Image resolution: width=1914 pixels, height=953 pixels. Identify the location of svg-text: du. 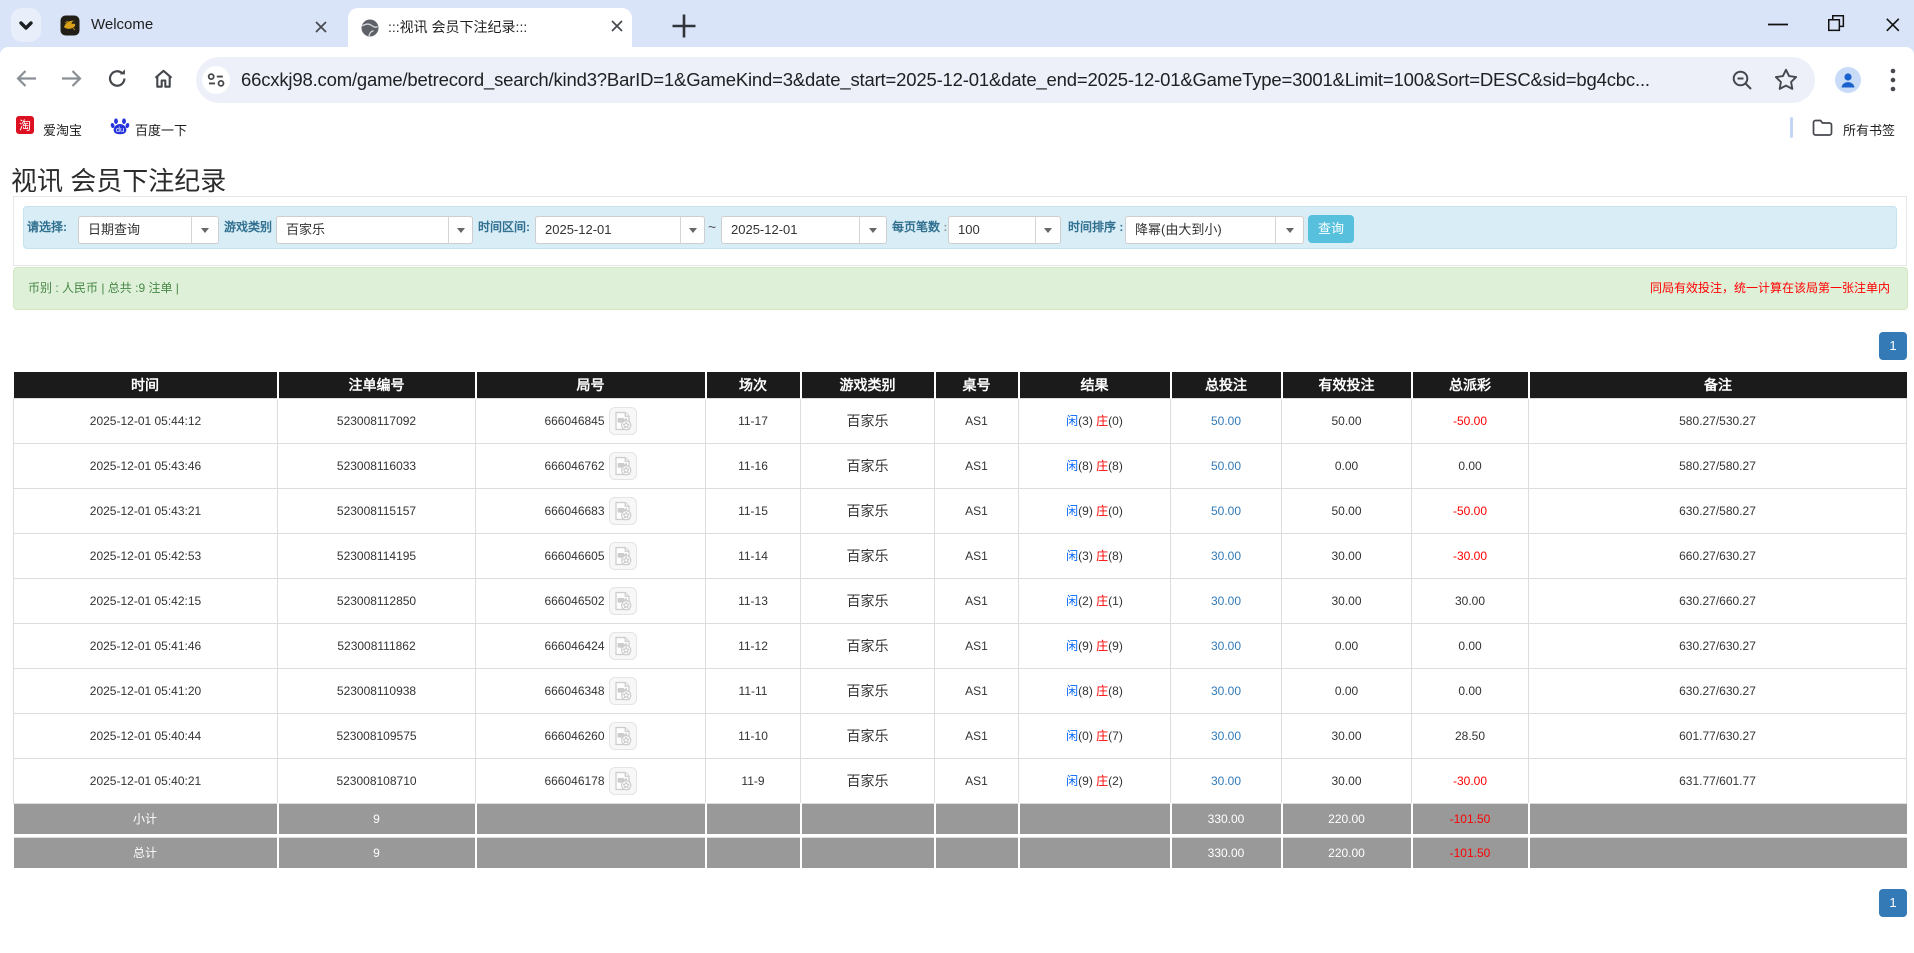
(120, 129).